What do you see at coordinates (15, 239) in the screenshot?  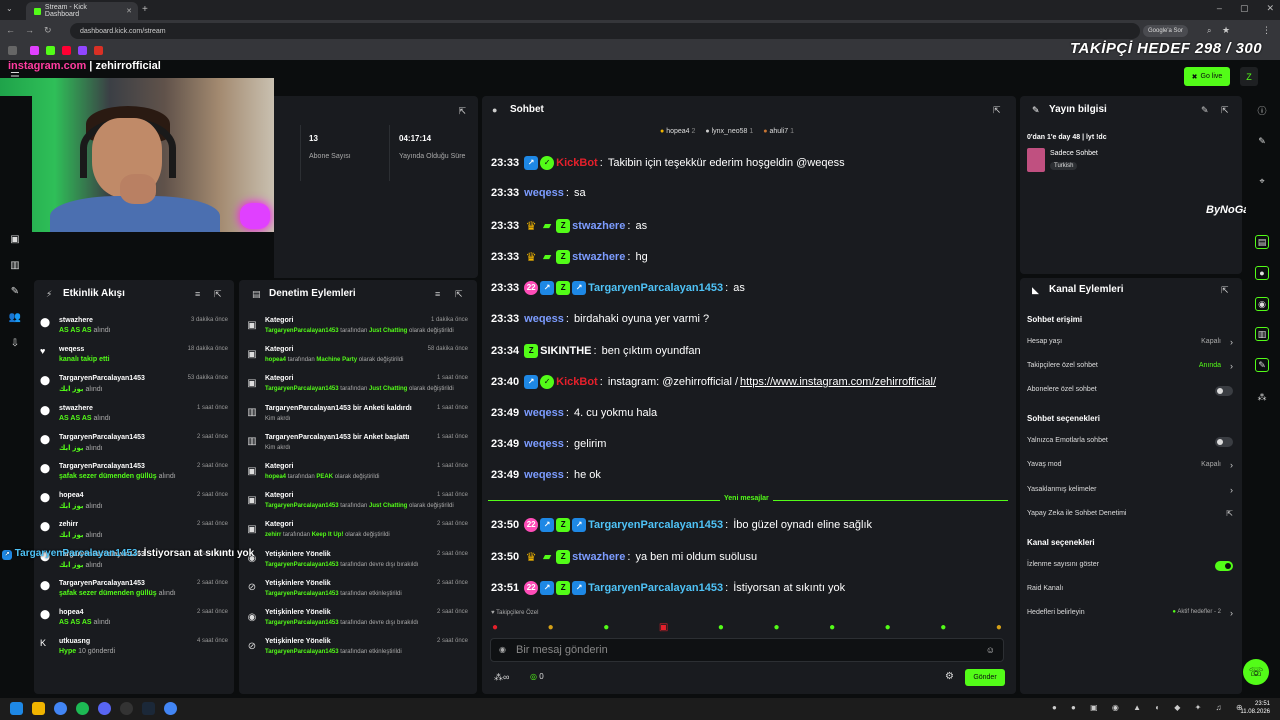 I see `nav-stream-icon: ▣` at bounding box center [15, 239].